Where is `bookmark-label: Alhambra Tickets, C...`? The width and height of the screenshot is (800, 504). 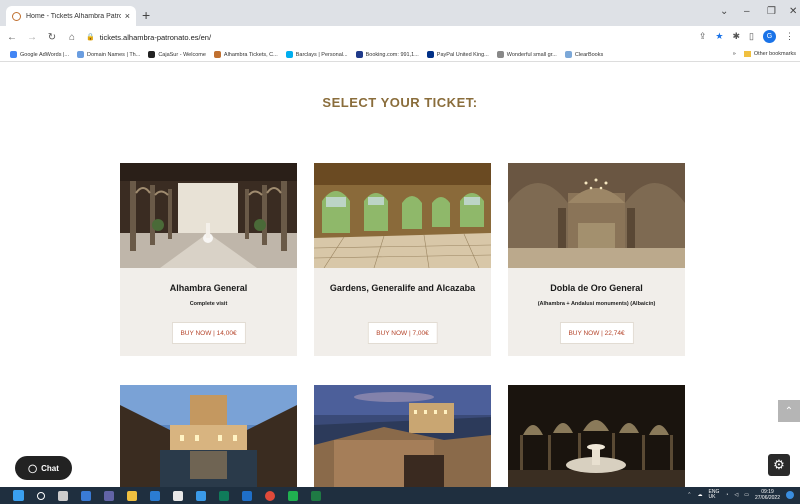
bookmark-label: Alhambra Tickets, C... is located at coordinates (250, 54).